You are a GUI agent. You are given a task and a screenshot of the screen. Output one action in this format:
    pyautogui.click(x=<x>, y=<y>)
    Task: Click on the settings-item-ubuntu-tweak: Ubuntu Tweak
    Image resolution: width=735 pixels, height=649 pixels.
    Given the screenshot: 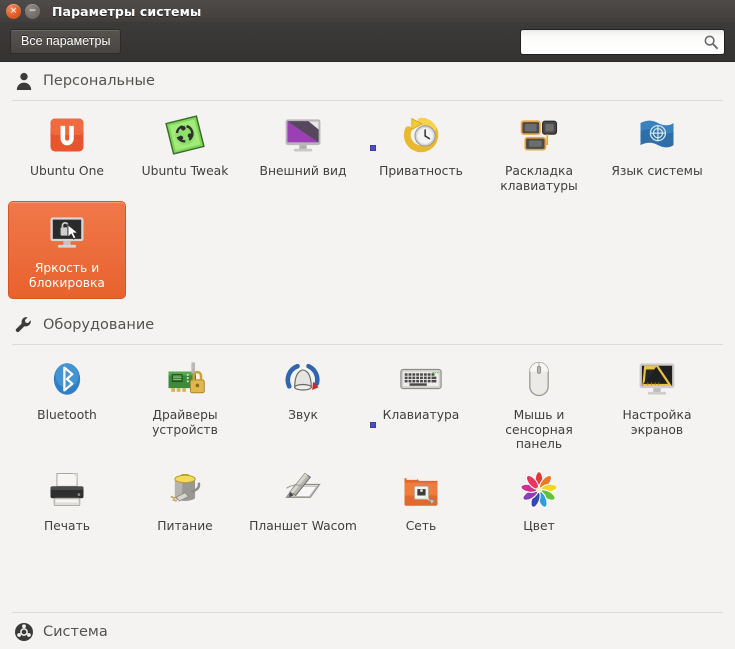 What is the action you would take?
    pyautogui.click(x=185, y=153)
    